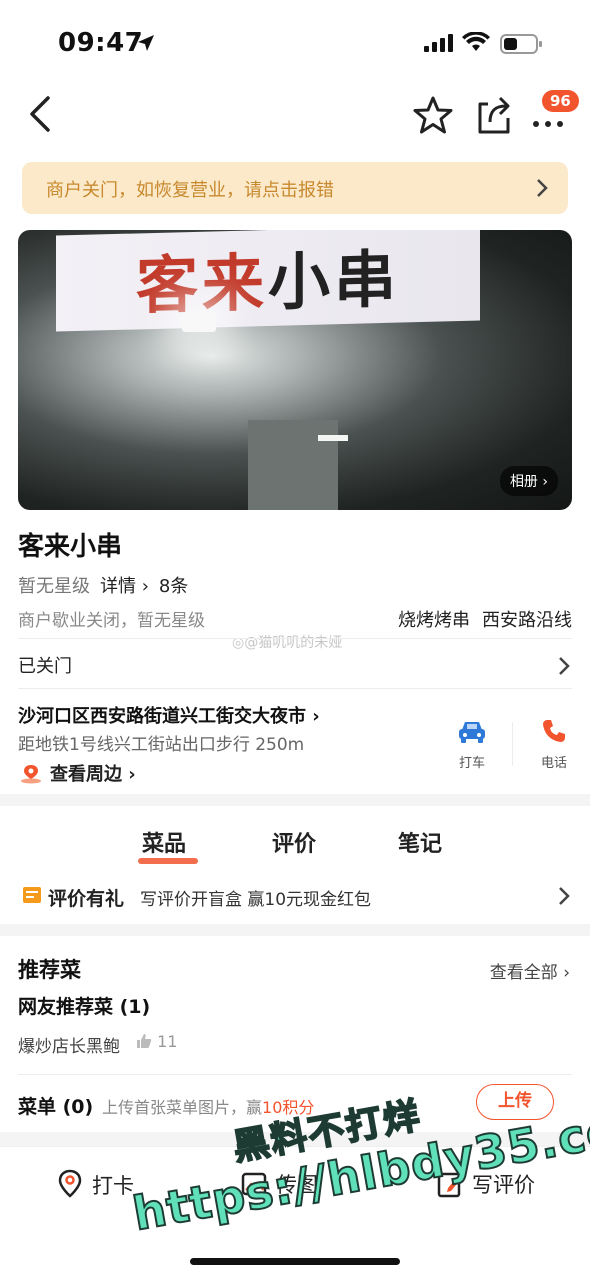 The width and height of the screenshot is (590, 1280). Describe the element at coordinates (521, 44) in the screenshot. I see `battery-icon` at that location.